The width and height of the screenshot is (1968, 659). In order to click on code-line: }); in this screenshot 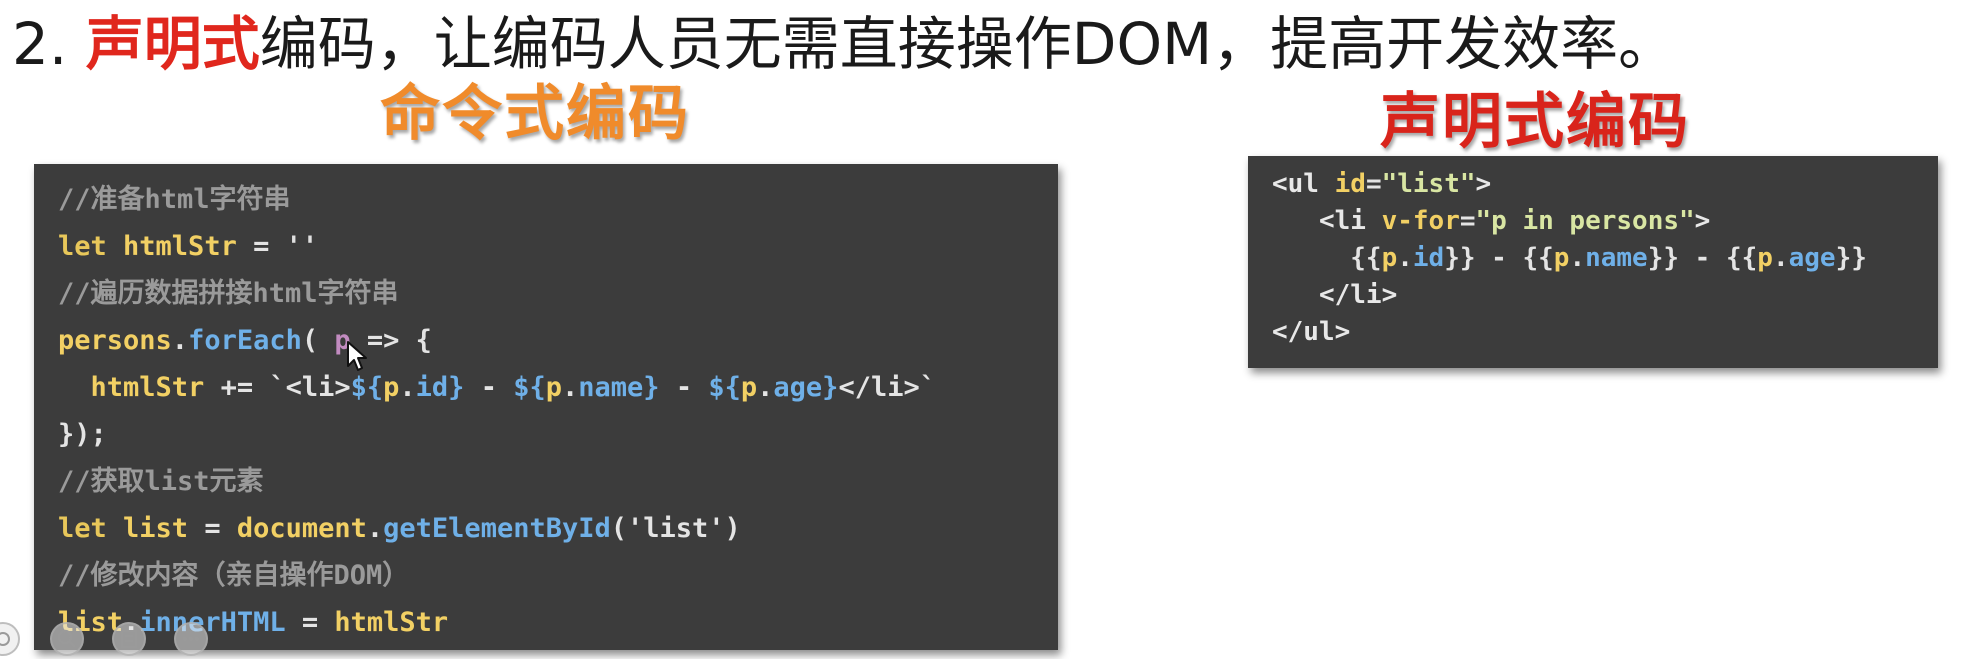, I will do `click(558, 434)`.